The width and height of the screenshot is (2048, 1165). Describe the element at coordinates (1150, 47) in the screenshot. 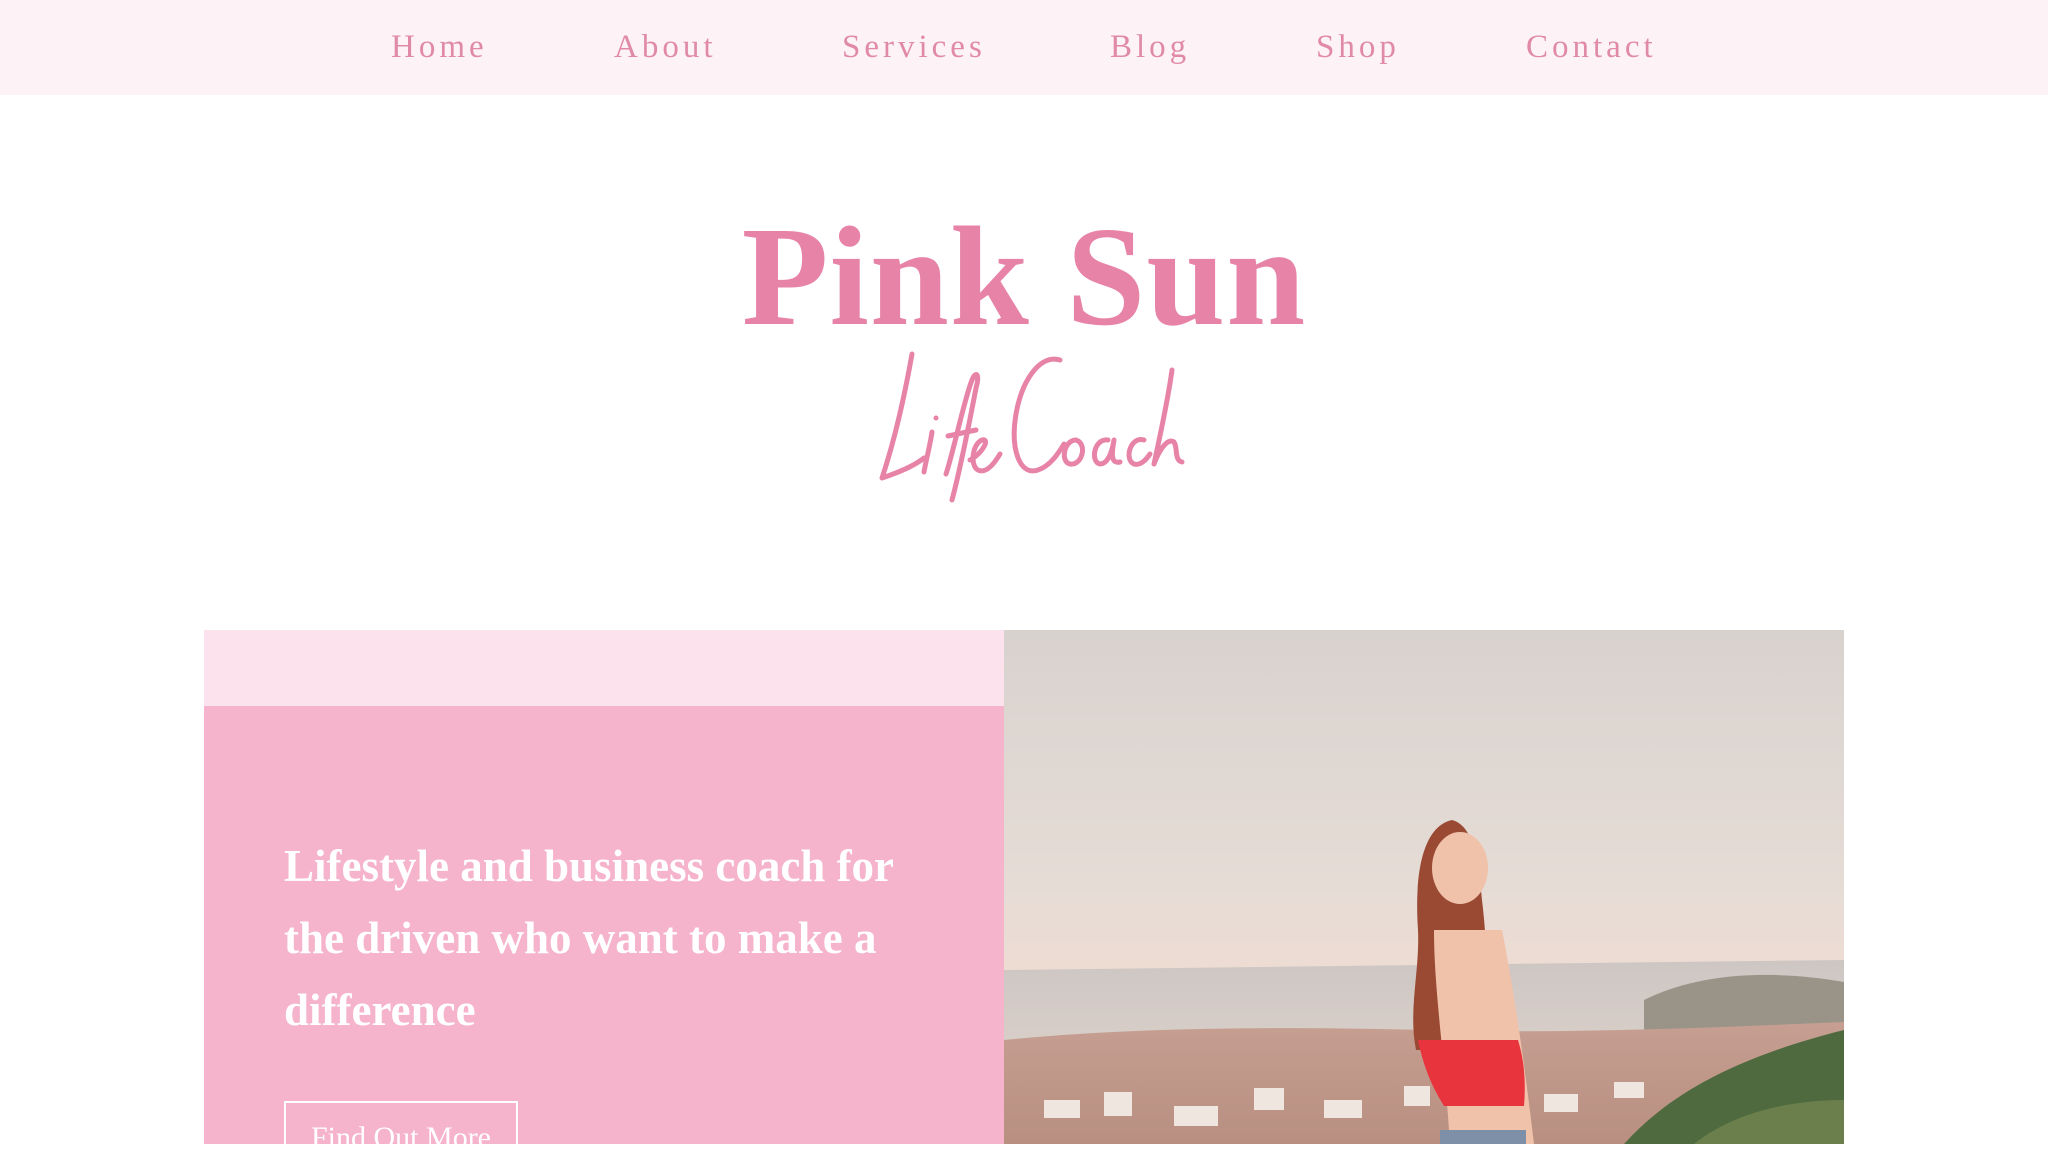

I see `nav-blog-link: Blog` at that location.